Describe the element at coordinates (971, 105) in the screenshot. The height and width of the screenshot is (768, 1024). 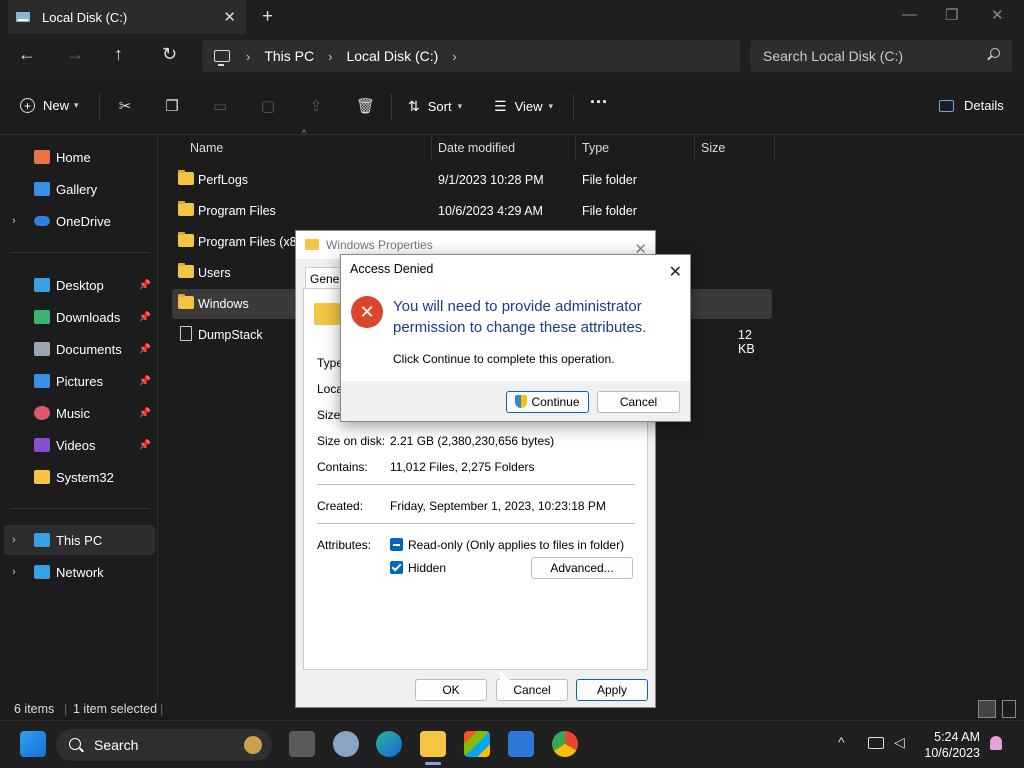
I see `details-button: Details` at that location.